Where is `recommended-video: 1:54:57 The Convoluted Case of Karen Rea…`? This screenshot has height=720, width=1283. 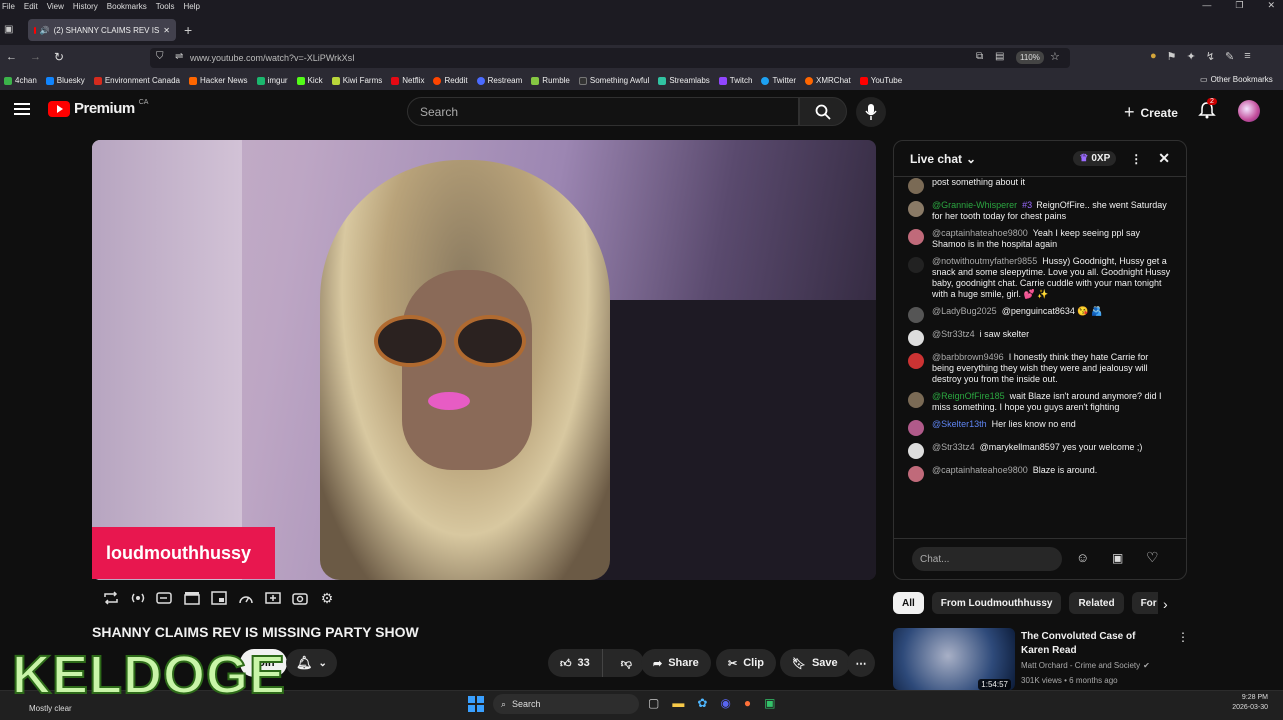
recommended-video: 1:54:57 The Convoluted Case of Karen Rea… is located at coordinates (1041, 659).